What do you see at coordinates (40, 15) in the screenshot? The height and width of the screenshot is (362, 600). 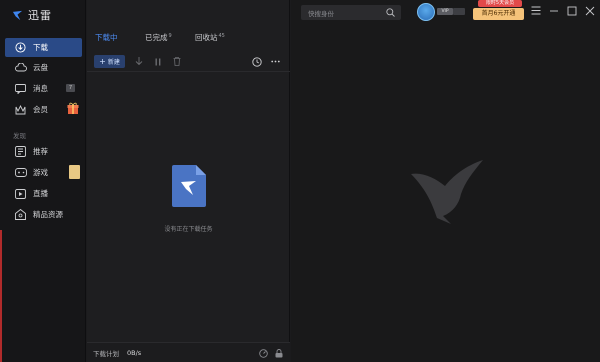 I see `app-name: 迅雷` at bounding box center [40, 15].